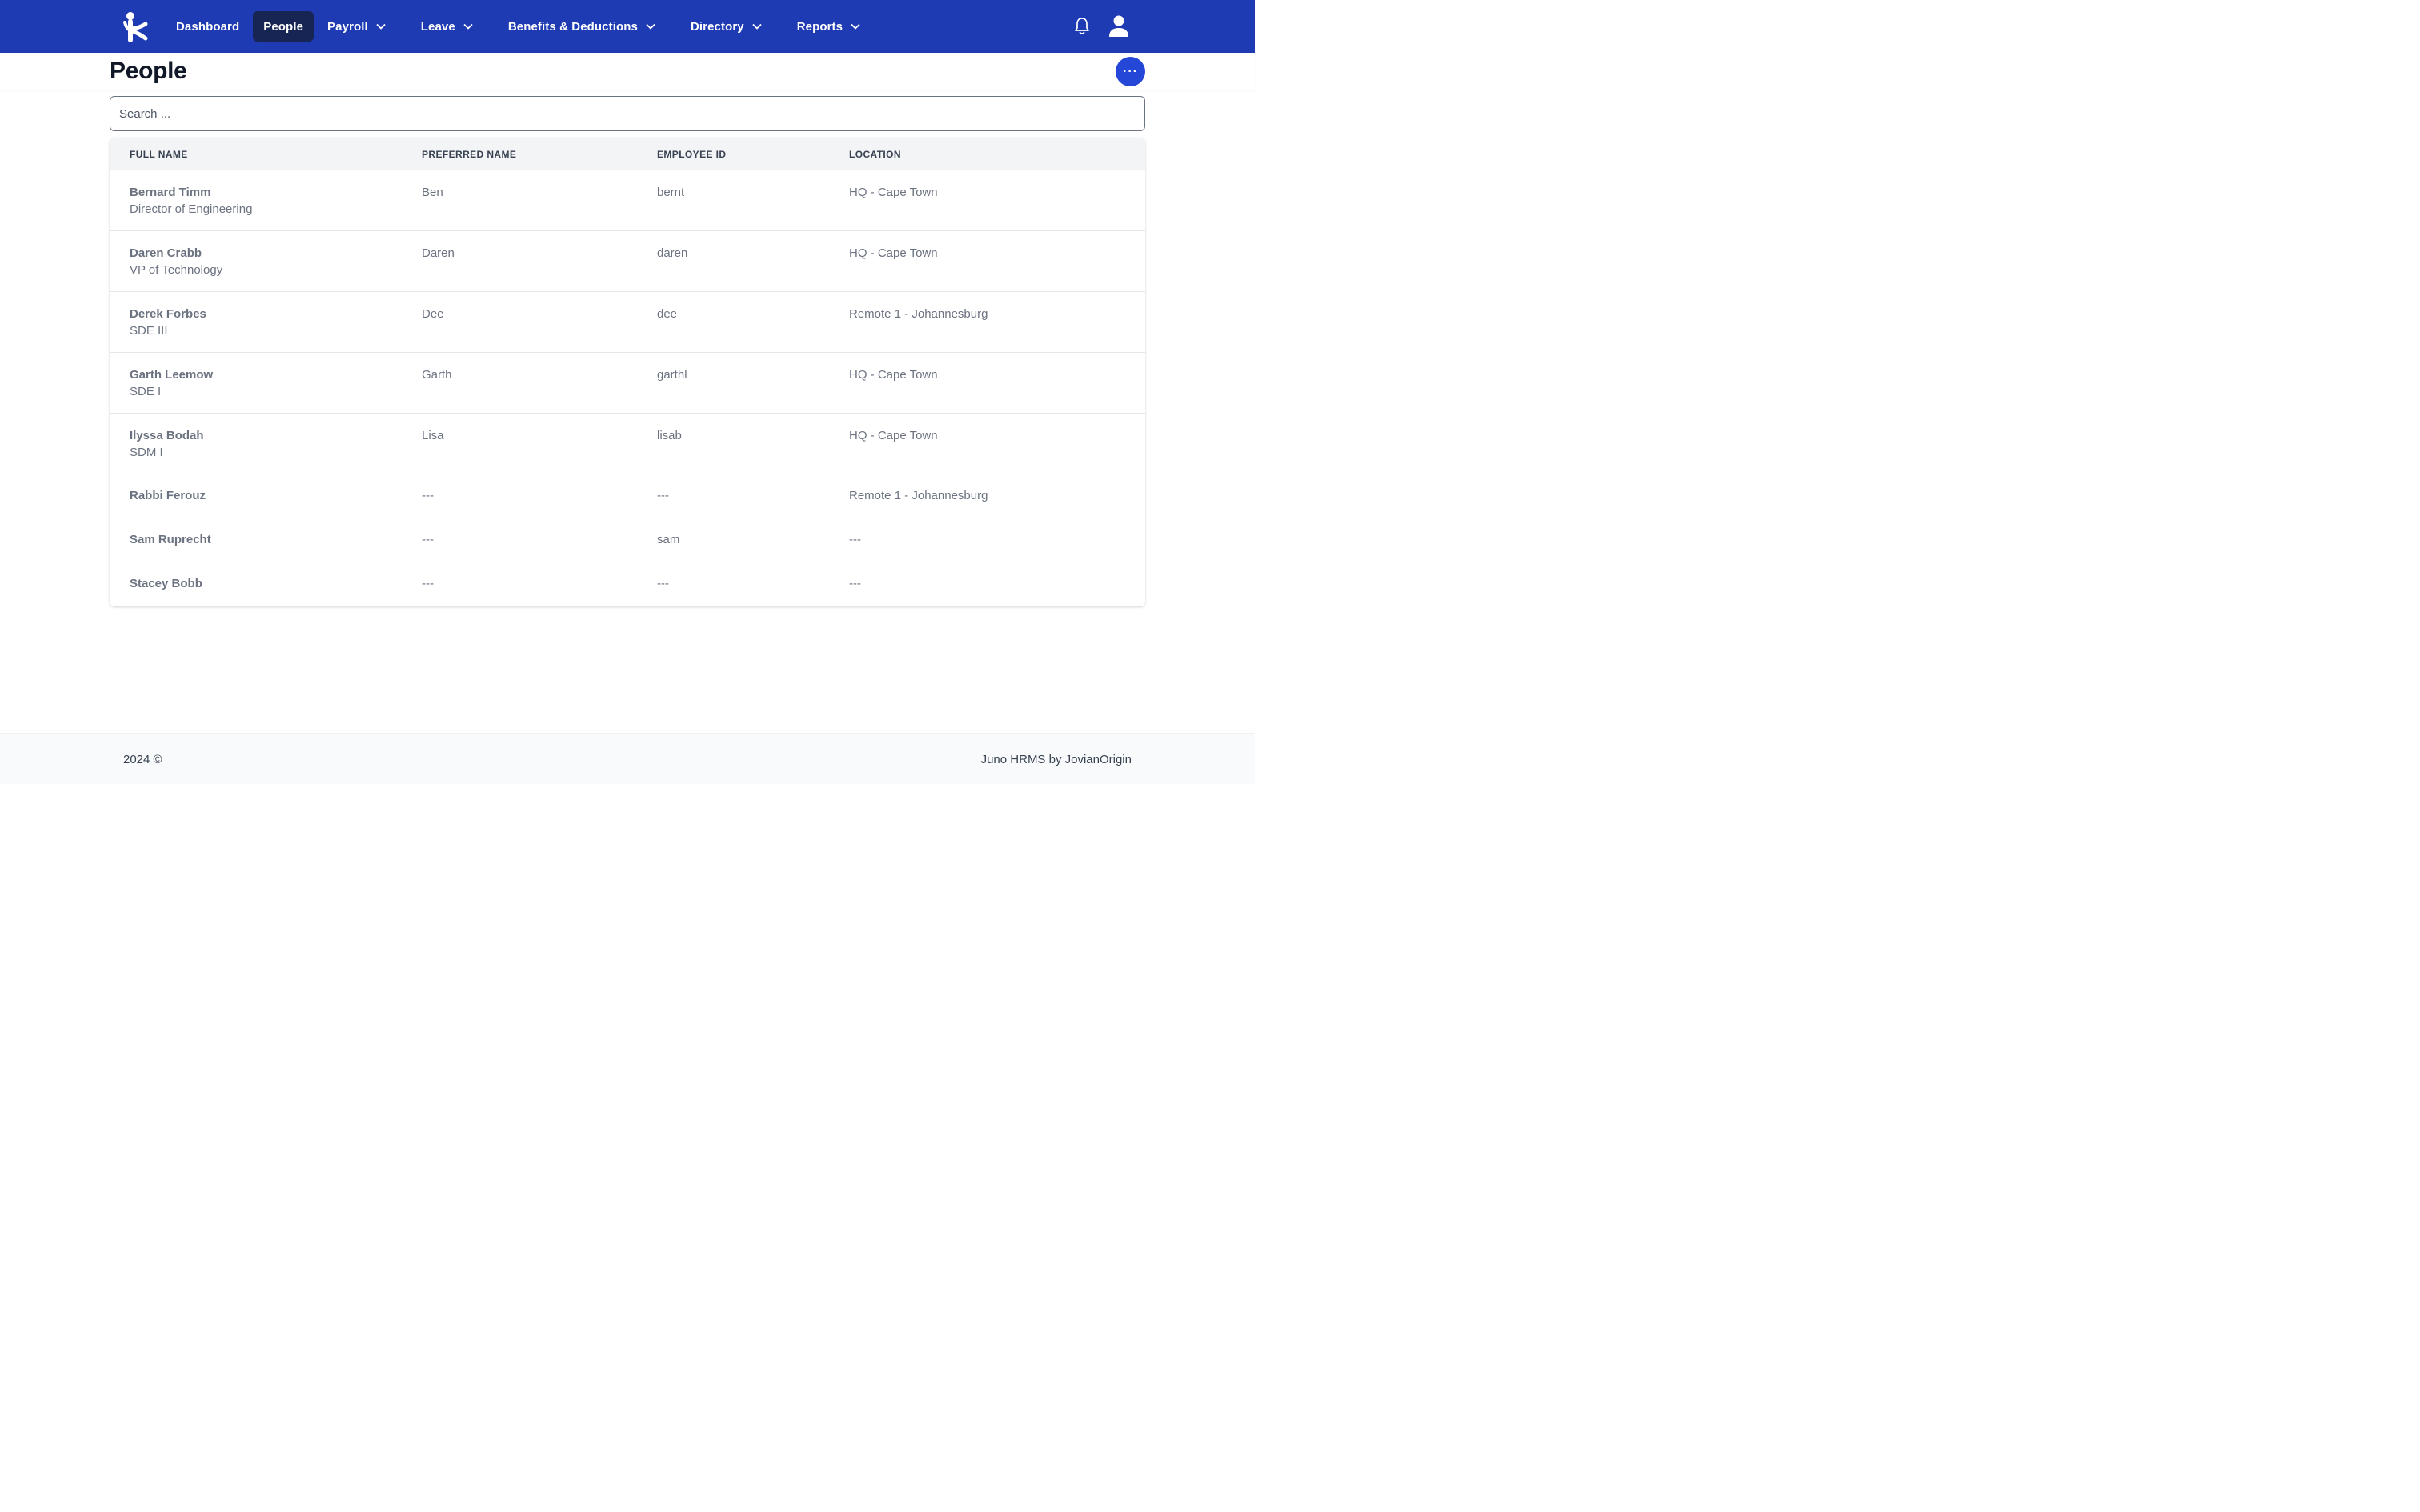 The width and height of the screenshot is (2420, 1512). Describe the element at coordinates (347, 26) in the screenshot. I see `nav-item-label: Payroll` at that location.